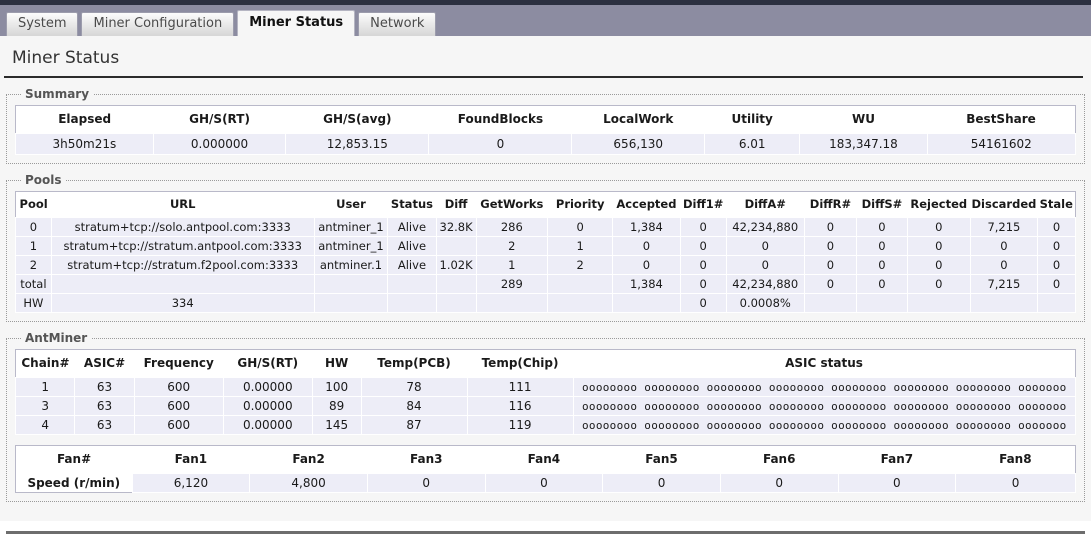 This screenshot has width=1091, height=534. I want to click on summary-cell: 54161602, so click(1001, 144).